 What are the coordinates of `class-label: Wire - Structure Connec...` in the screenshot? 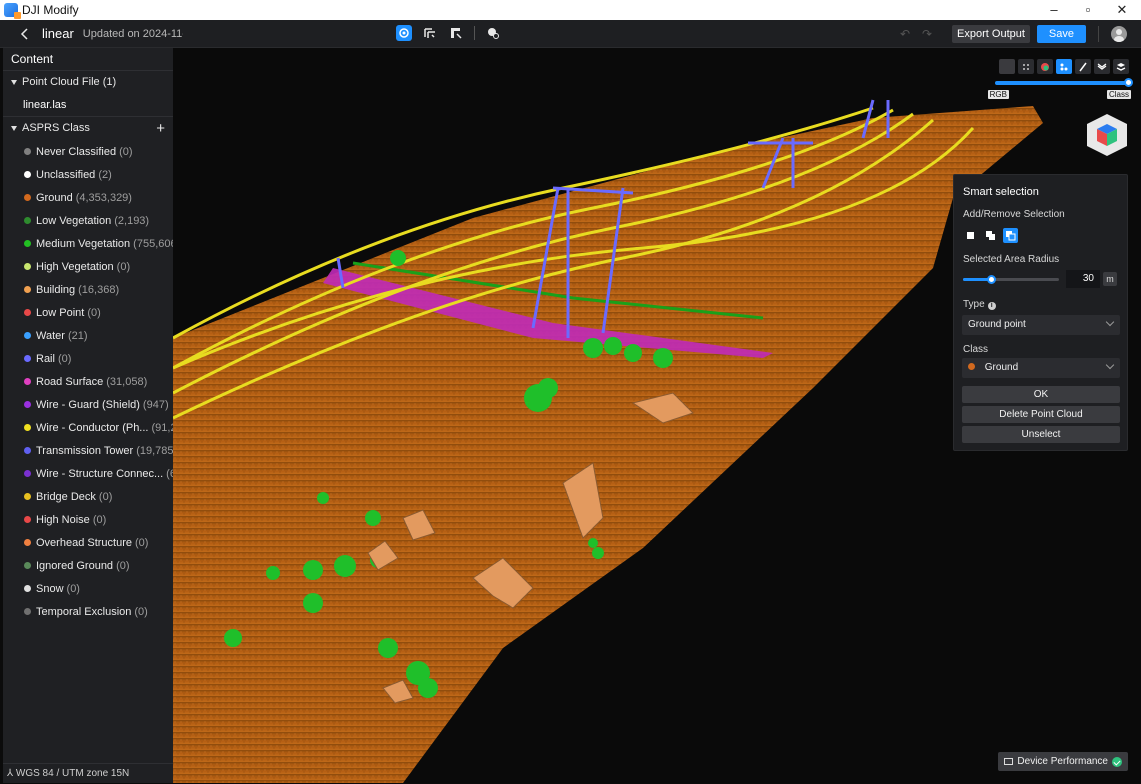 It's located at (100, 473).